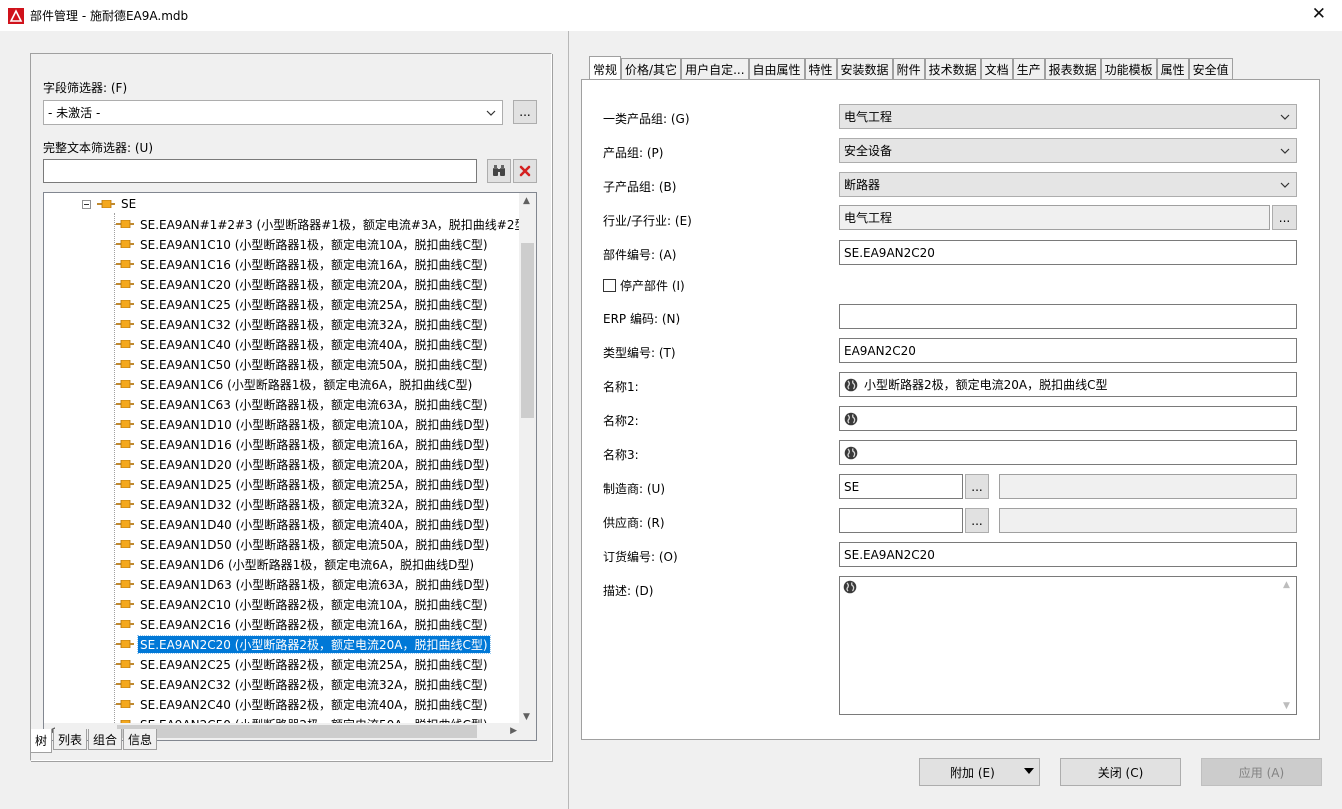 The image size is (1342, 809). Describe the element at coordinates (294, 384) in the screenshot. I see `tree-item: SE.EA9AN1C6 (小型断路器1极，额定电流6A，脱扣曲线C型)` at that location.